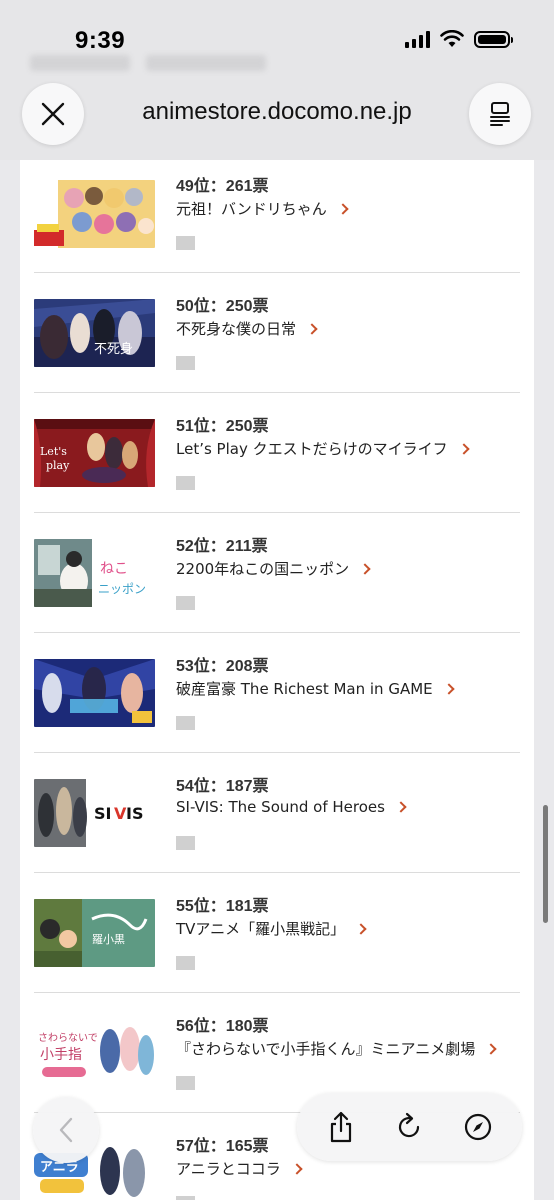 Image resolution: width=554 pixels, height=1200 pixels. I want to click on share-icon, so click(341, 1127).